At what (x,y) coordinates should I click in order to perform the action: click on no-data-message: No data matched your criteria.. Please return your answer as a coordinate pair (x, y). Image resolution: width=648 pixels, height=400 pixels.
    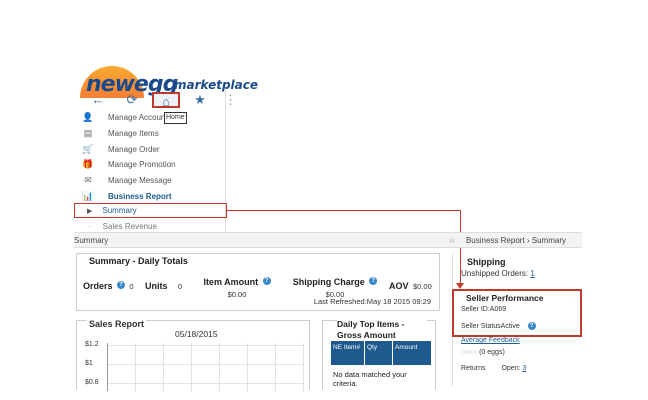
    Looking at the image, I should click on (370, 379).